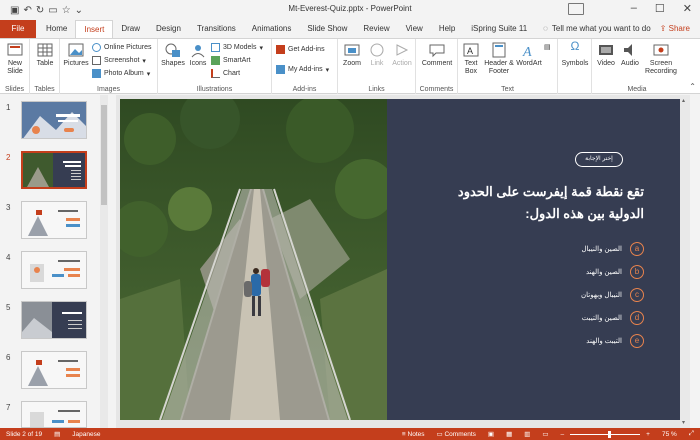 Image resolution: width=700 pixels, height=440 pixels. What do you see at coordinates (49, 224) in the screenshot?
I see `thumbnail-slide-3: 3` at bounding box center [49, 224].